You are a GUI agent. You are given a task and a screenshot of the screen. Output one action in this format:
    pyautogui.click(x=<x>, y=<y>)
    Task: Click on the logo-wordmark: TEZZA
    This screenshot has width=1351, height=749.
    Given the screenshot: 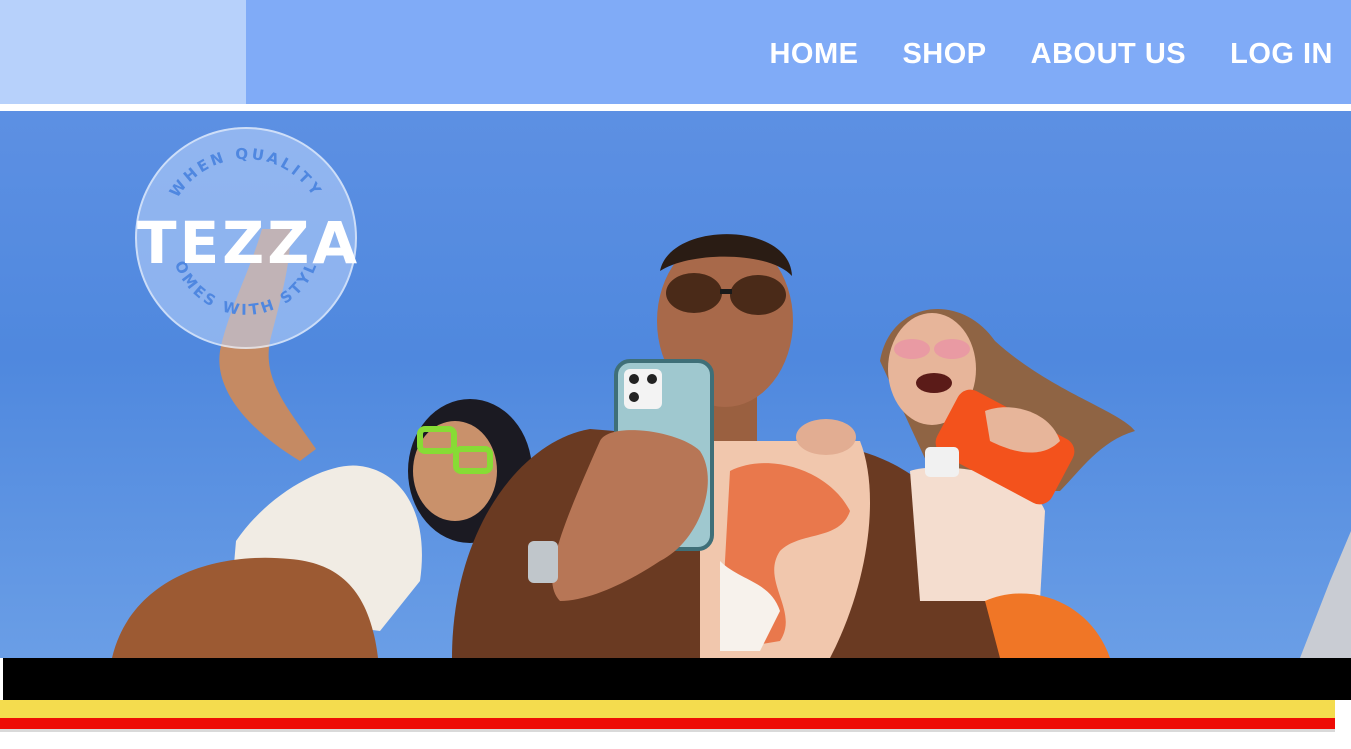 What is the action you would take?
    pyautogui.click(x=249, y=243)
    